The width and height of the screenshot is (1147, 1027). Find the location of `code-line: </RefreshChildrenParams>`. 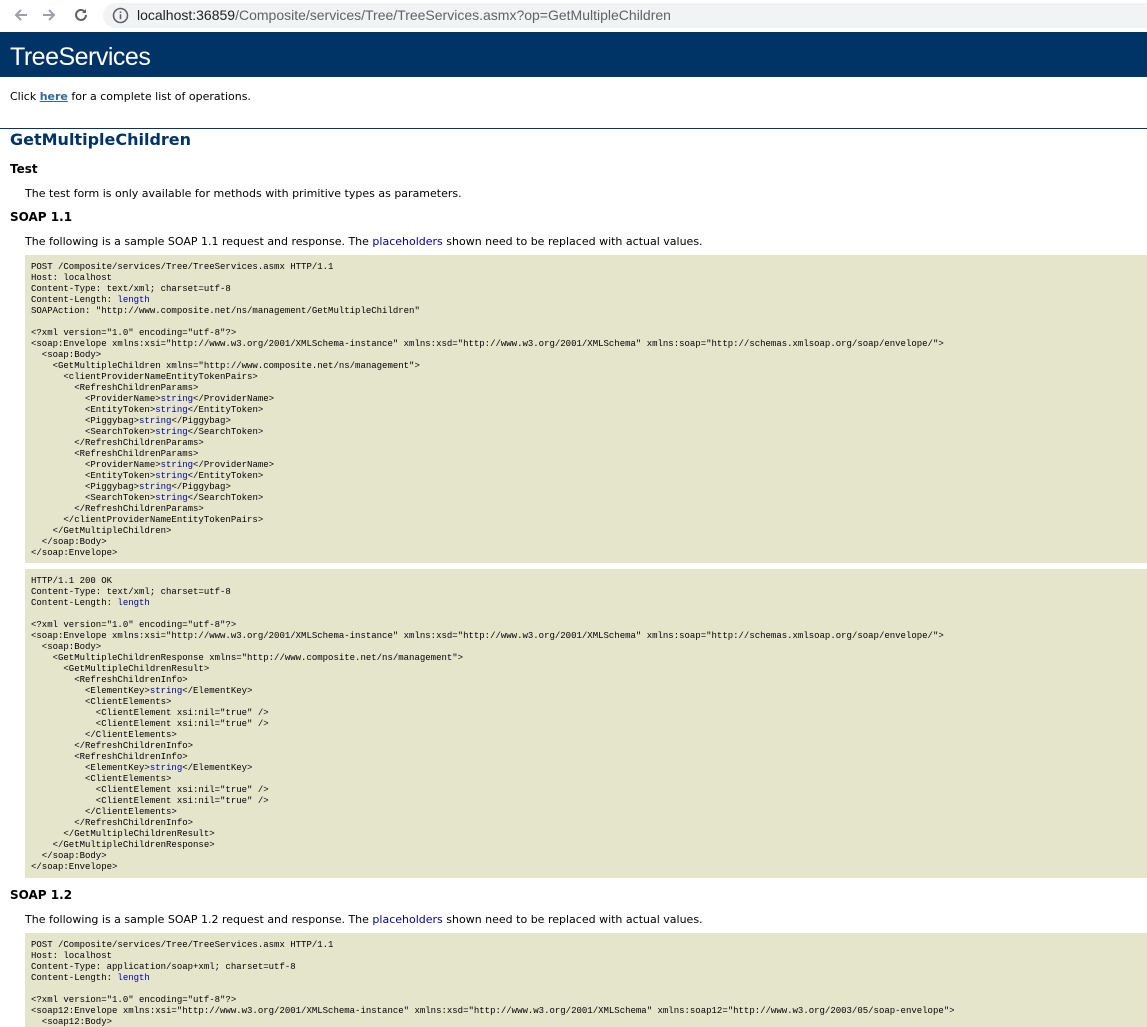

code-line: </RefreshChildrenParams> is located at coordinates (117, 443).